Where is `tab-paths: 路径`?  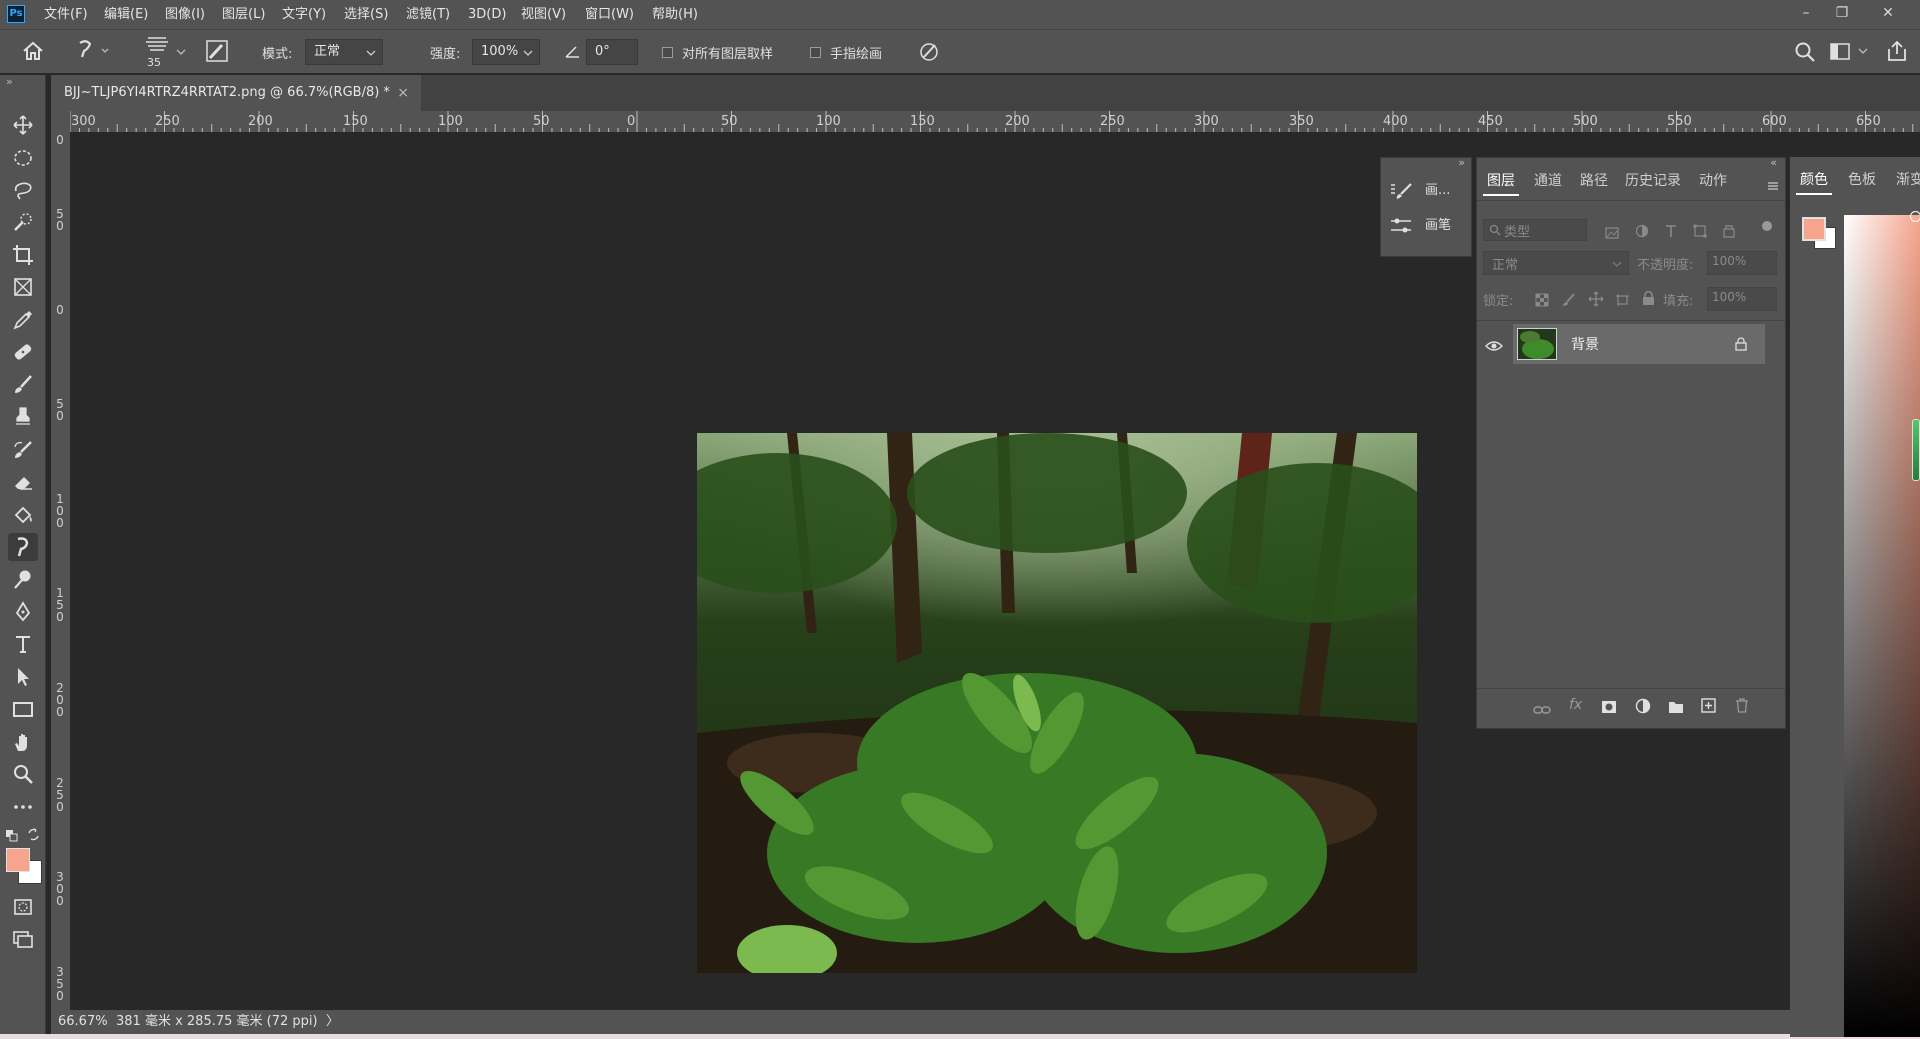 tab-paths: 路径 is located at coordinates (1594, 180).